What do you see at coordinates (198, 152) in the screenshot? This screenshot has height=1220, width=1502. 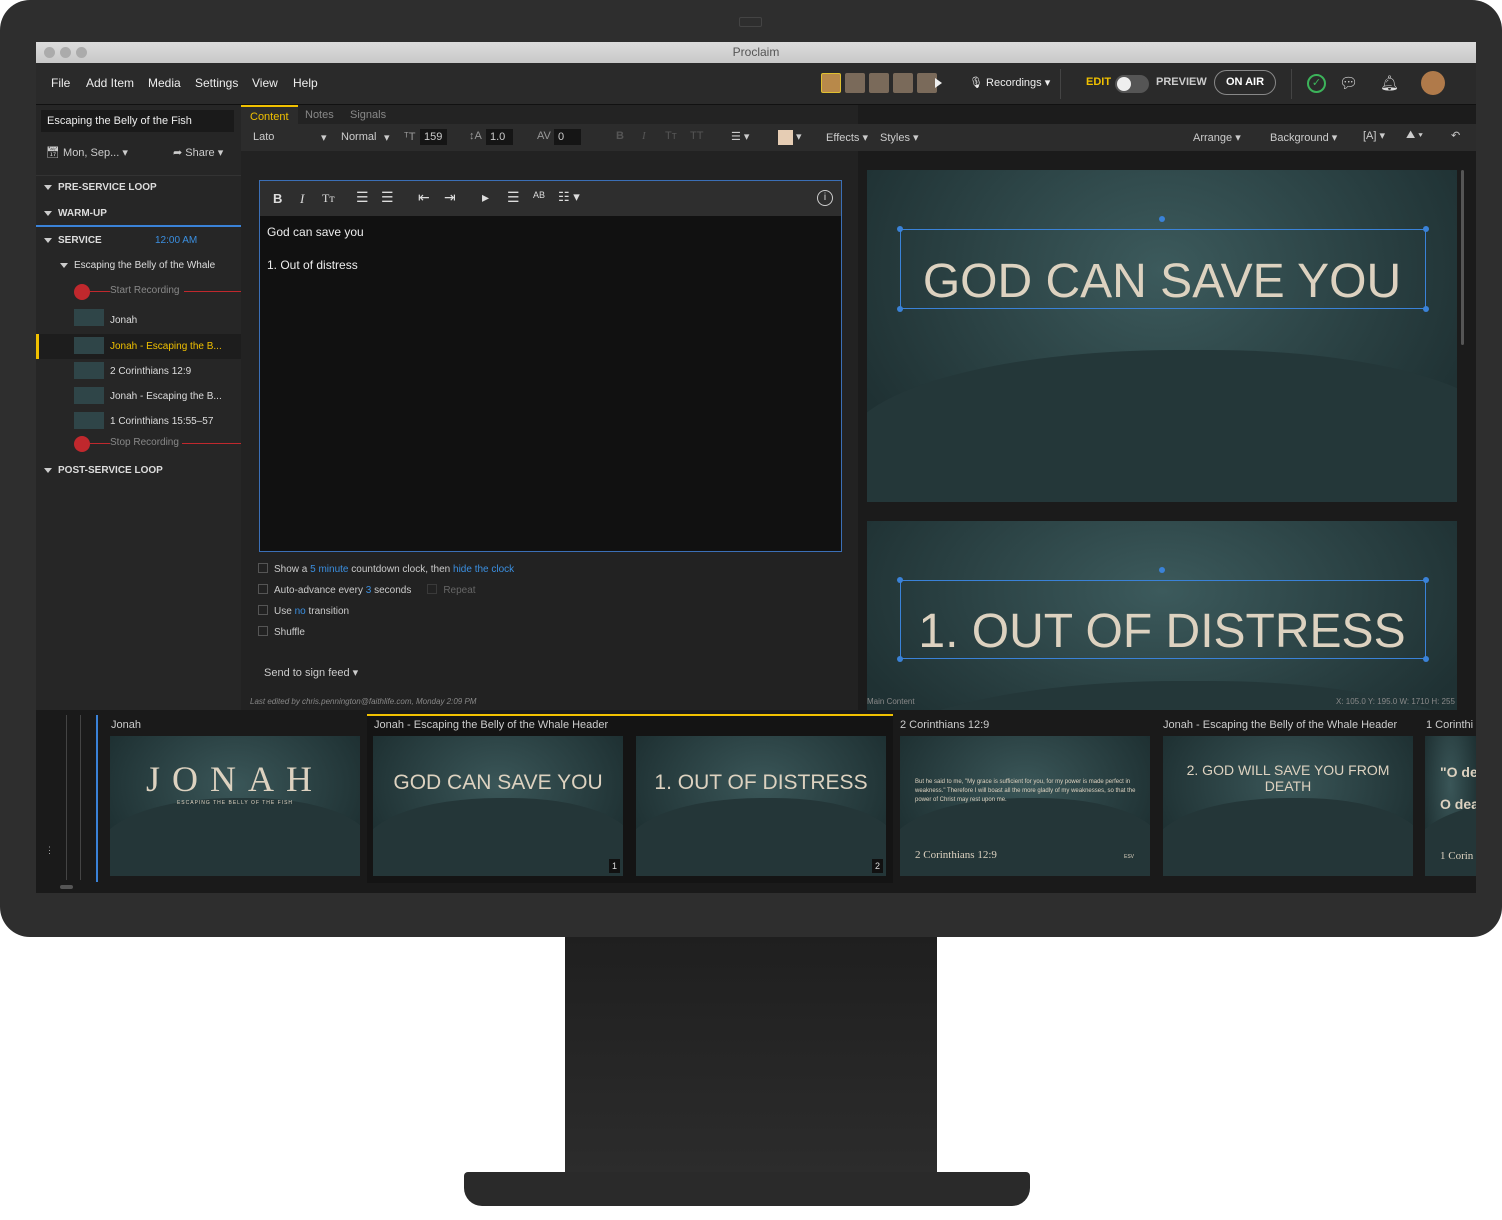 I see `share-button: ➦ Share ▾` at bounding box center [198, 152].